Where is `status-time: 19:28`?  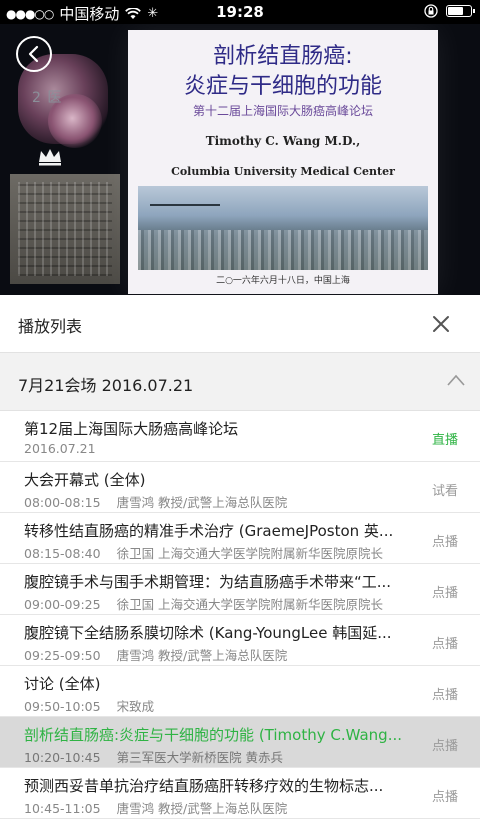 status-time: 19:28 is located at coordinates (240, 12).